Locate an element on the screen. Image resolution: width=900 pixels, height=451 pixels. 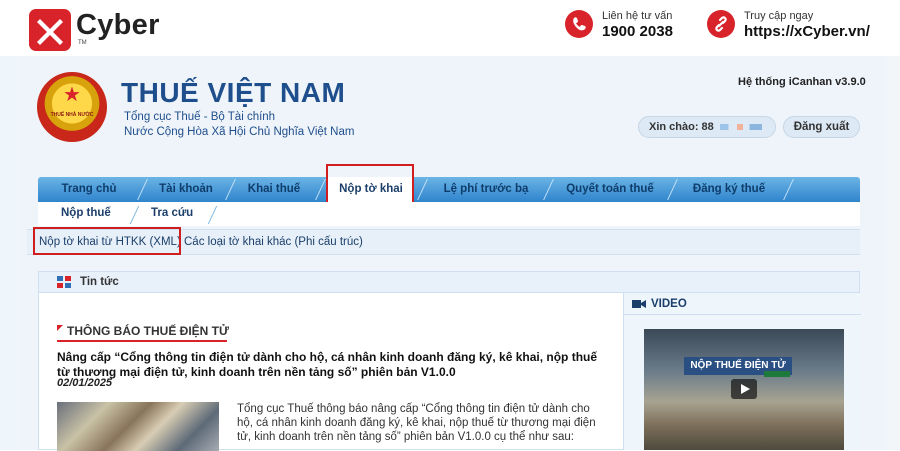
tab-khai-thue: Khai thuế is located at coordinates (274, 189).